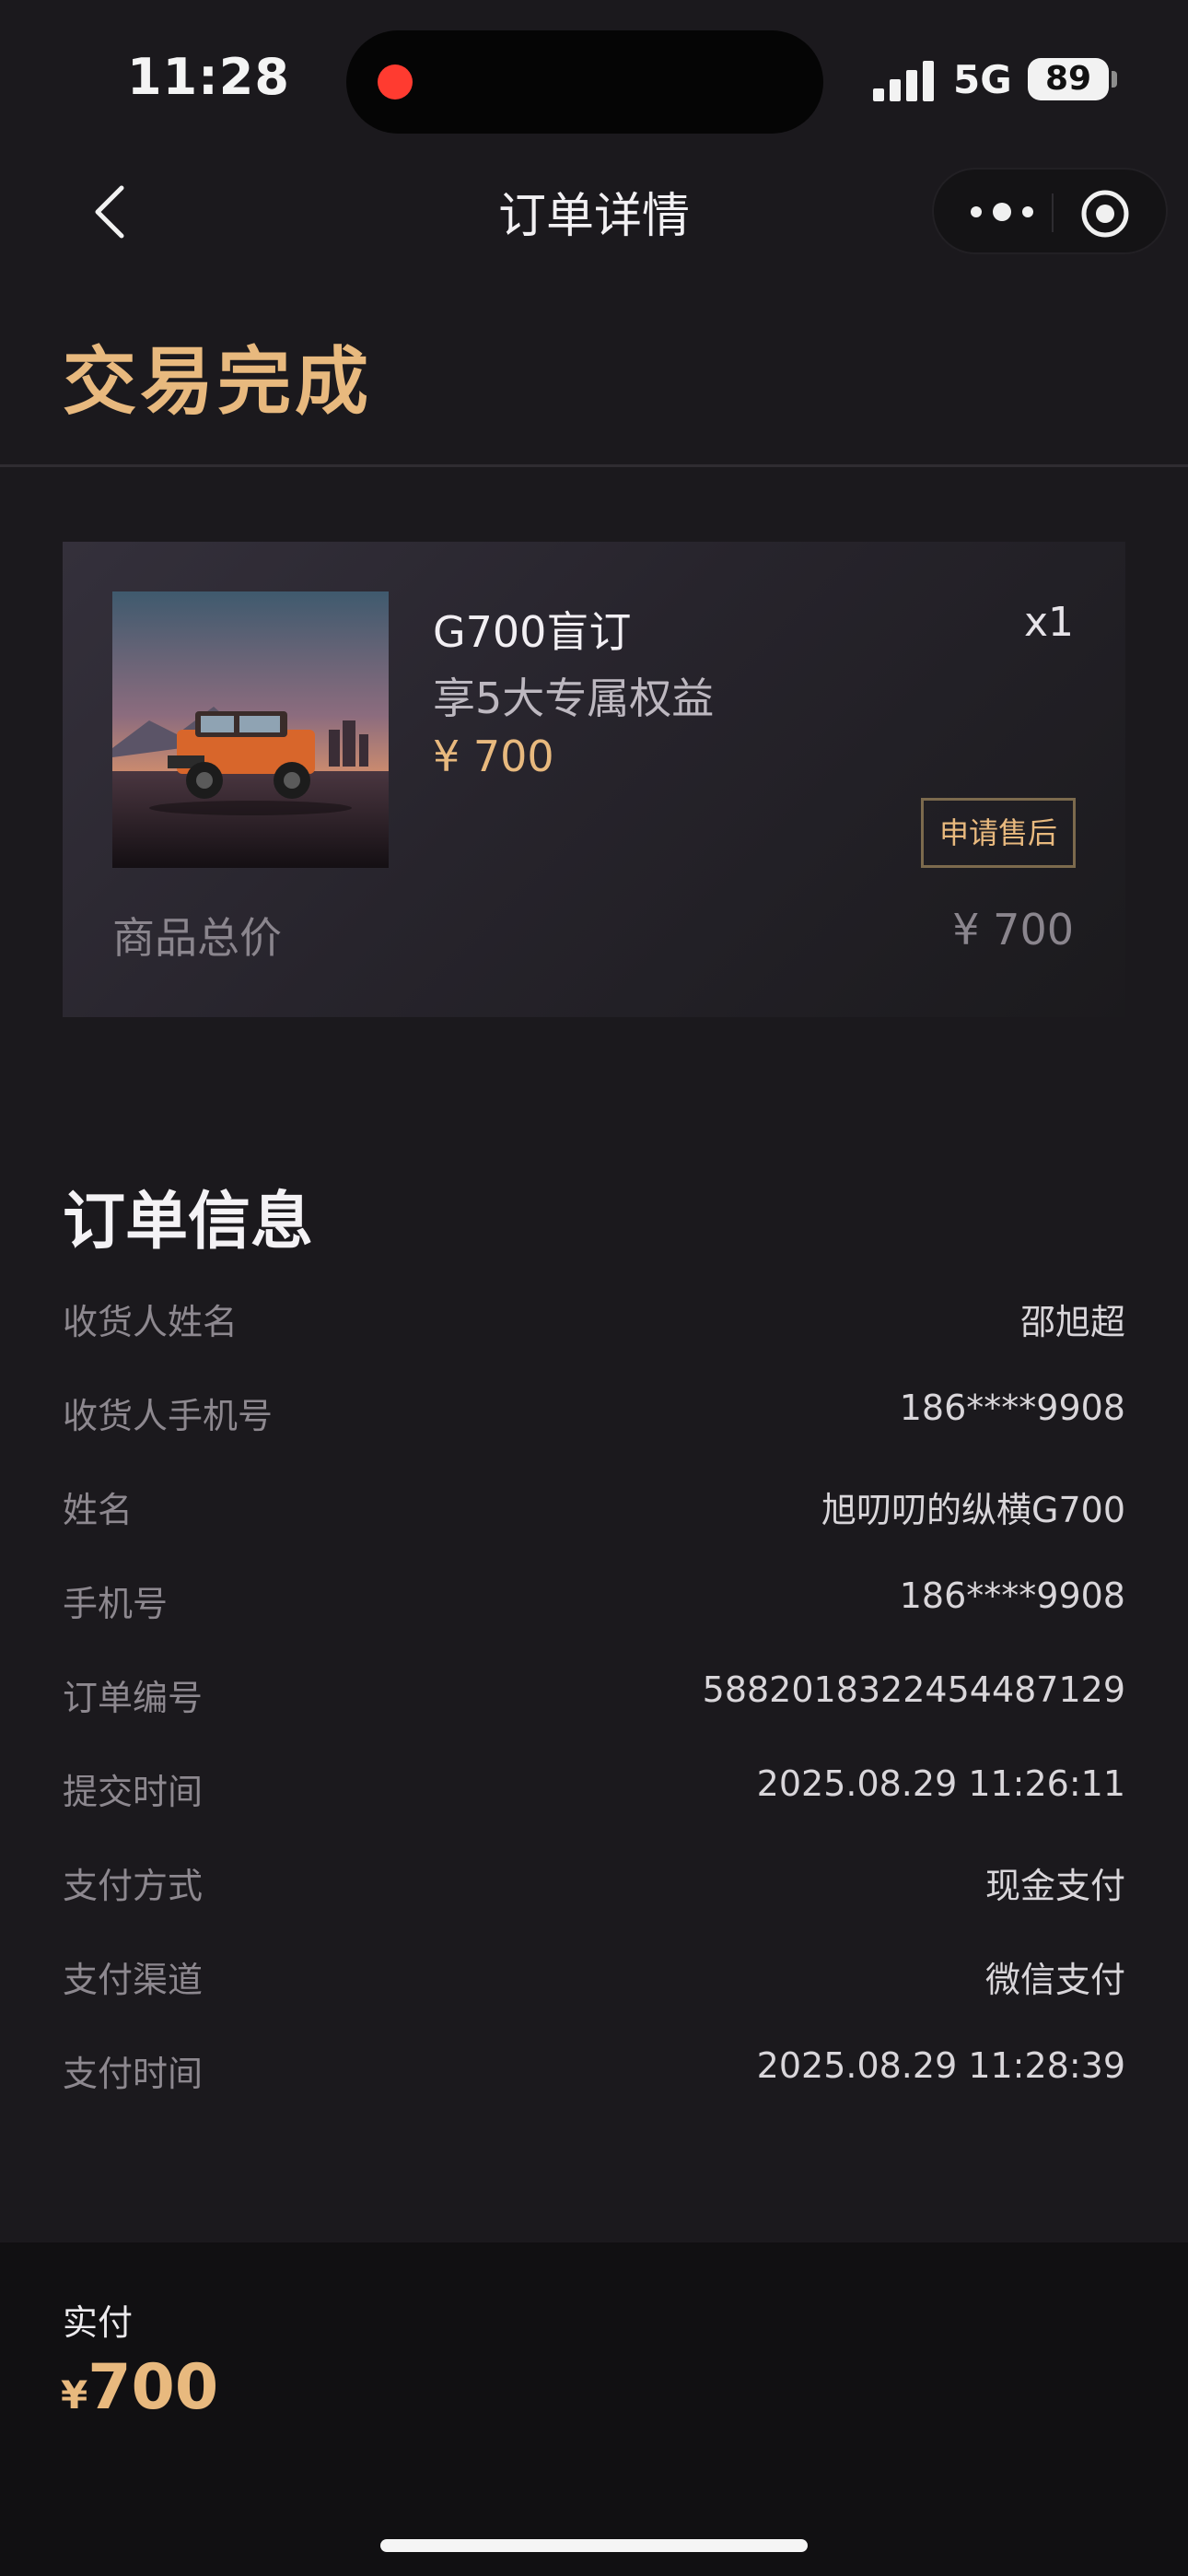 The width and height of the screenshot is (1188, 2576). What do you see at coordinates (116, 1604) in the screenshot?
I see `info-label: 手机号` at bounding box center [116, 1604].